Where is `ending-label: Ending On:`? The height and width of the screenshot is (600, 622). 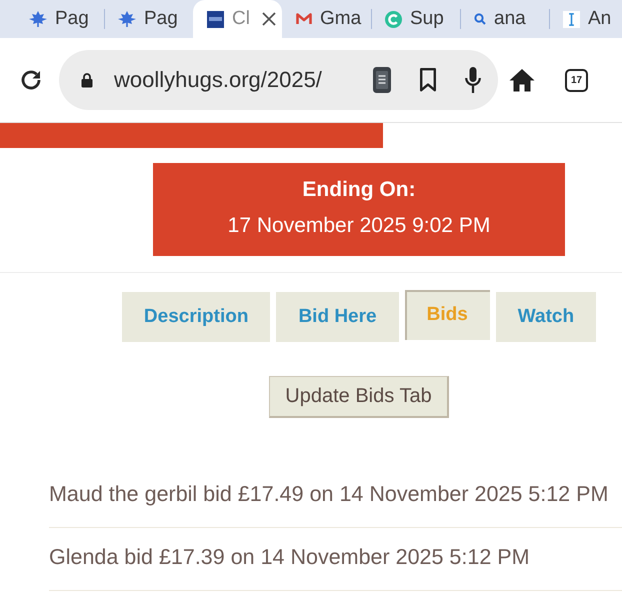
ending-label: Ending On: is located at coordinates (359, 190).